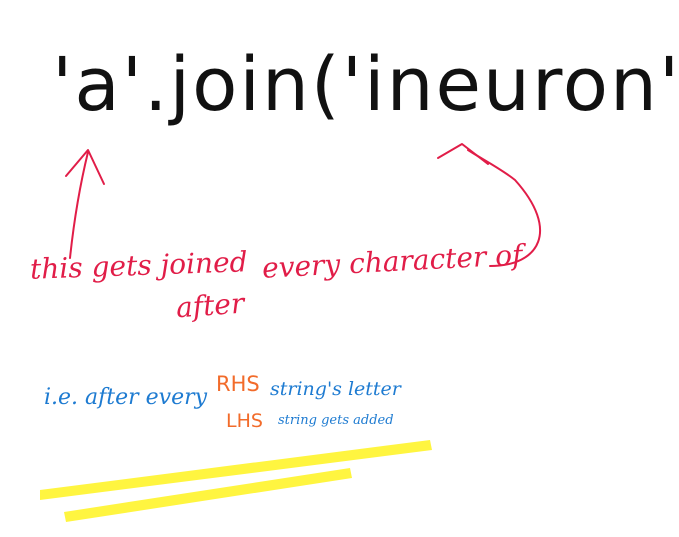  Describe the element at coordinates (126, 397) in the screenshot. I see `note-ie-after-every: i.e. after every` at that location.